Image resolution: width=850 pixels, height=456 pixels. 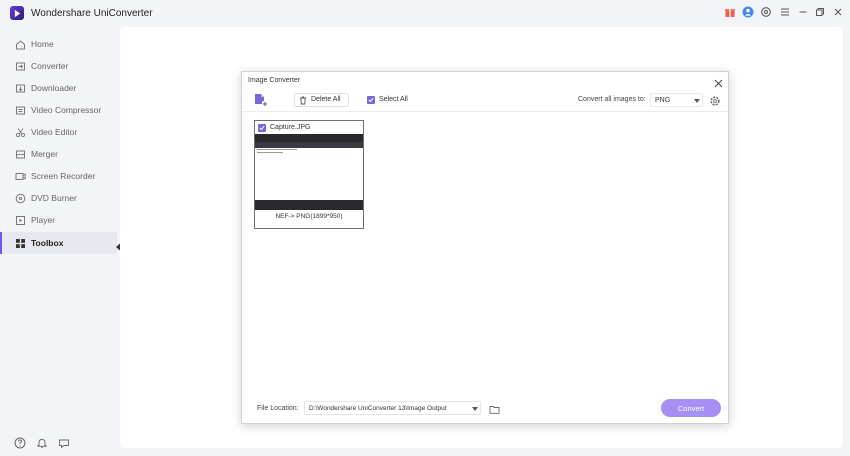 I want to click on sidebar-item-toolbox: Toolbox, so click(x=58, y=243).